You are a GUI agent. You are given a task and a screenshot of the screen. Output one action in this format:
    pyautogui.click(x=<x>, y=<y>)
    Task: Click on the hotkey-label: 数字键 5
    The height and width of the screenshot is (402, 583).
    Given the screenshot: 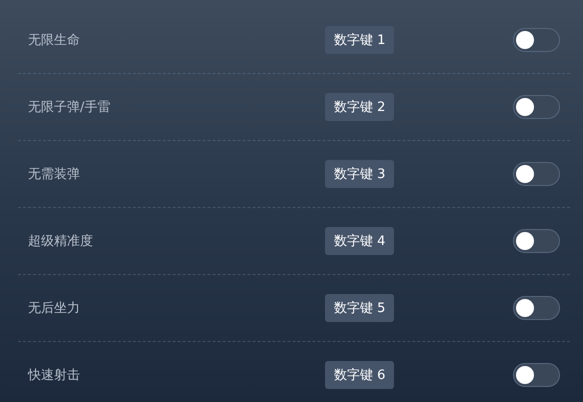 What is the action you would take?
    pyautogui.click(x=359, y=308)
    